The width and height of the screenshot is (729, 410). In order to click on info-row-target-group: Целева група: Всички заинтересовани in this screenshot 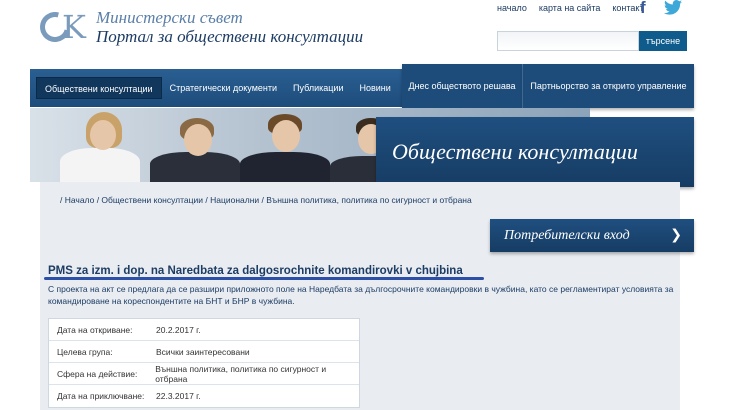, I will do `click(204, 352)`.